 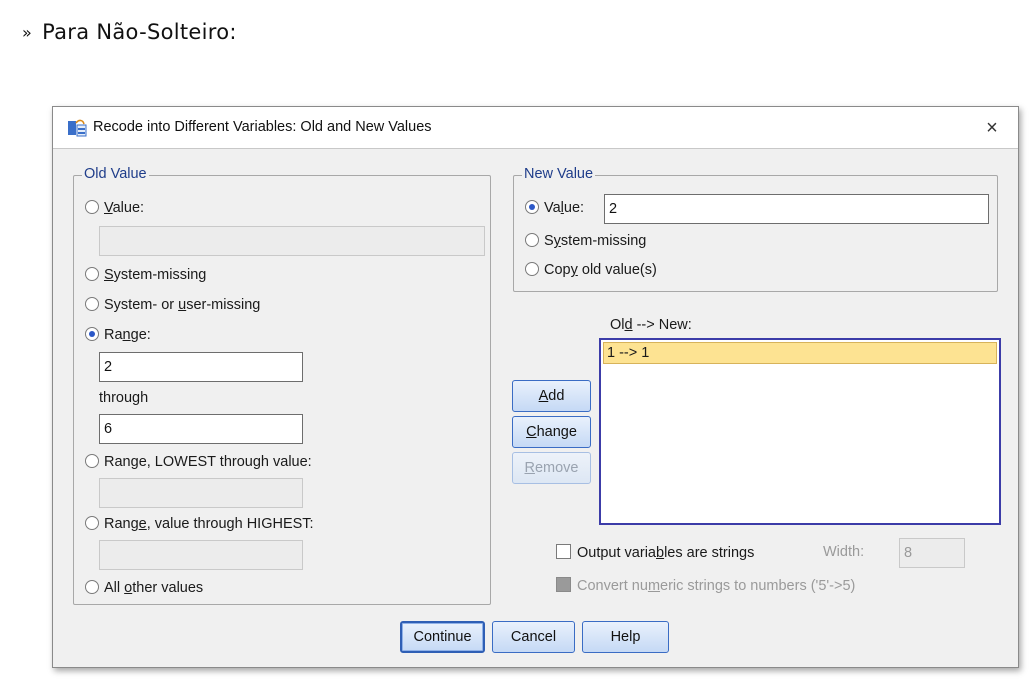 I want to click on old-range-lowest-radio: Range, LOWEST through value:, so click(x=198, y=464).